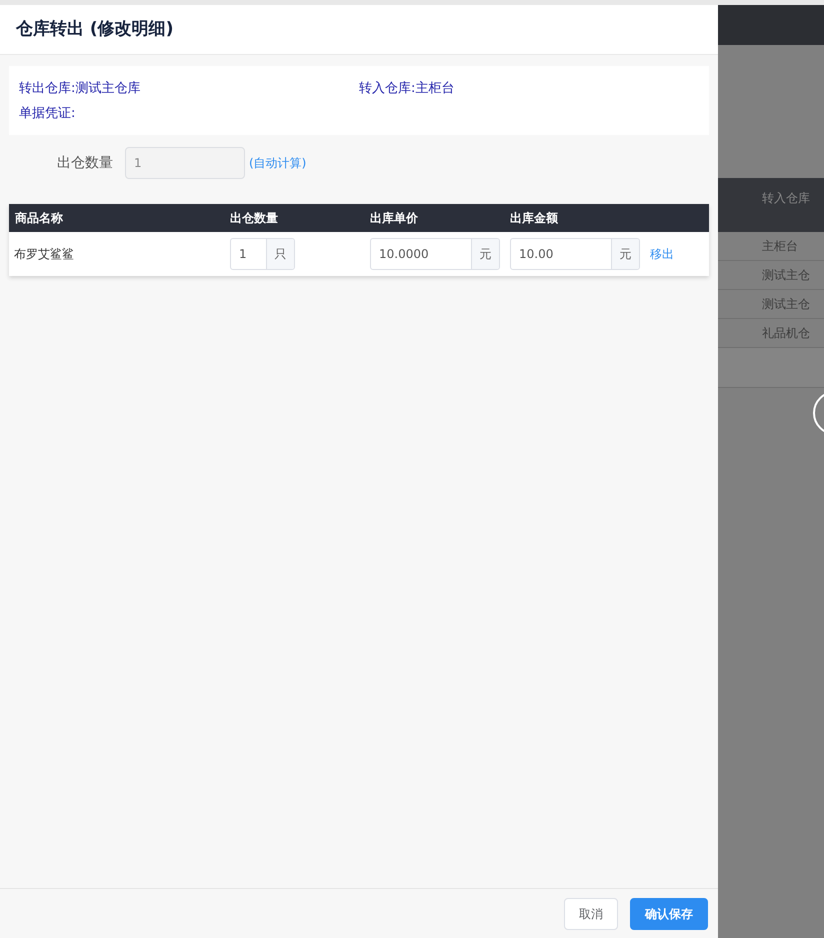  I want to click on column-header: 转入仓库, so click(786, 198).